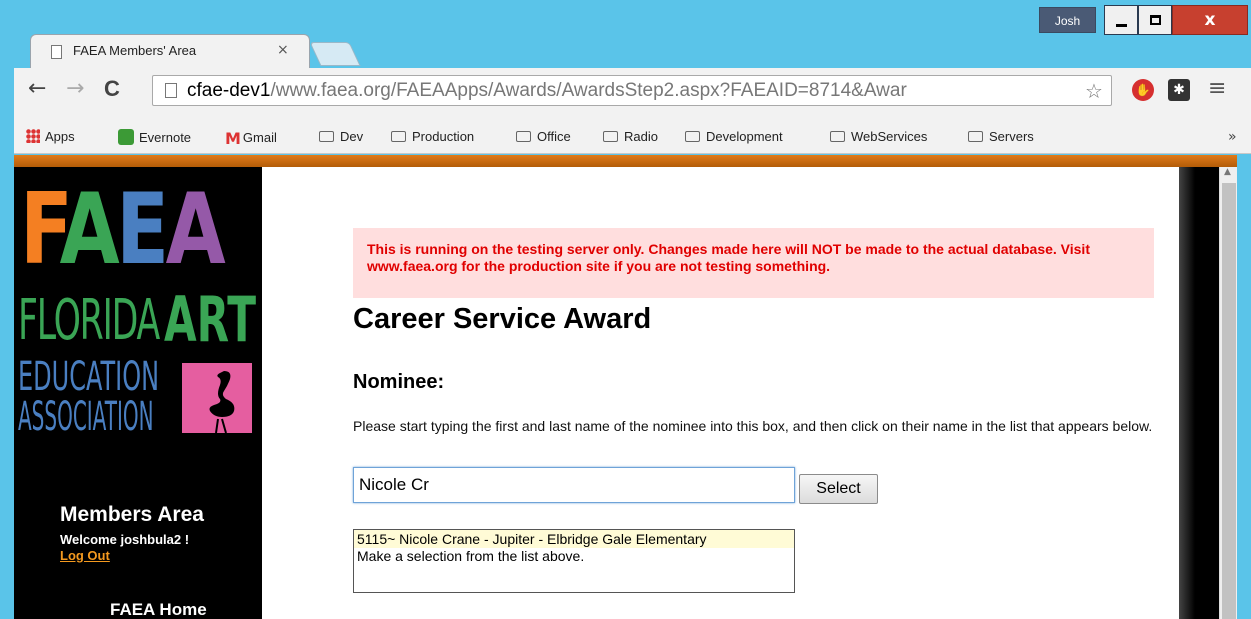  What do you see at coordinates (135, 50) in the screenshot?
I see `tab-title: FAEA Members' Area` at bounding box center [135, 50].